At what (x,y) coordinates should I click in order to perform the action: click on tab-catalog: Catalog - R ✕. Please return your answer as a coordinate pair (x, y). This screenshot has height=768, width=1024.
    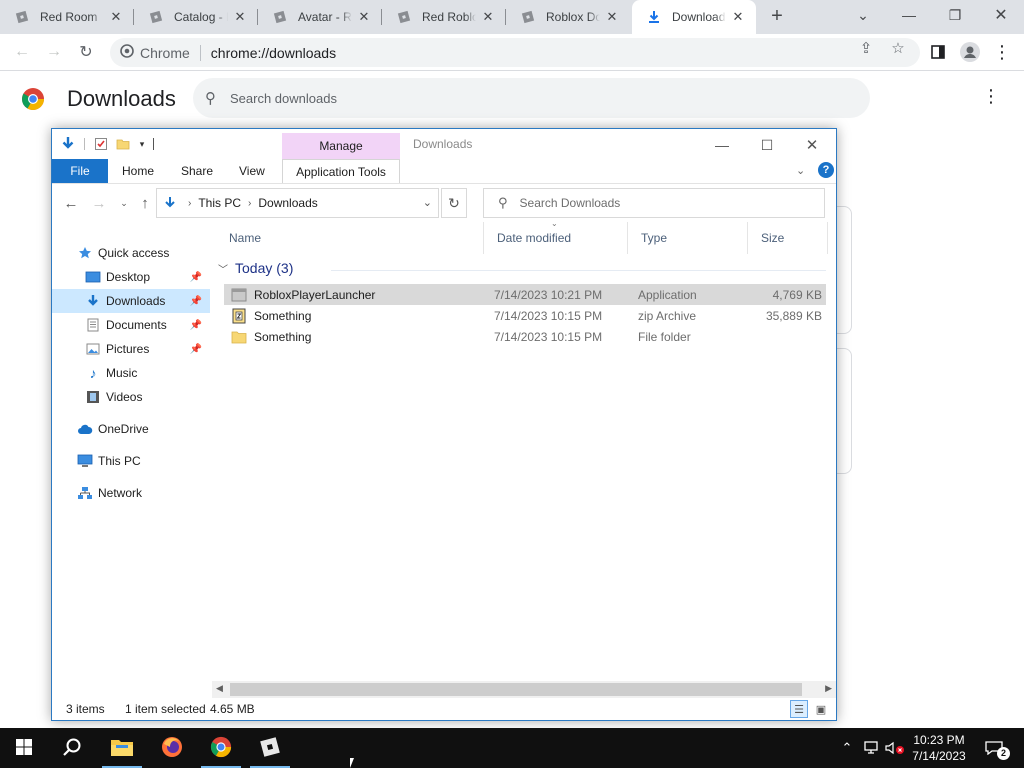
    Looking at the image, I should click on (196, 17).